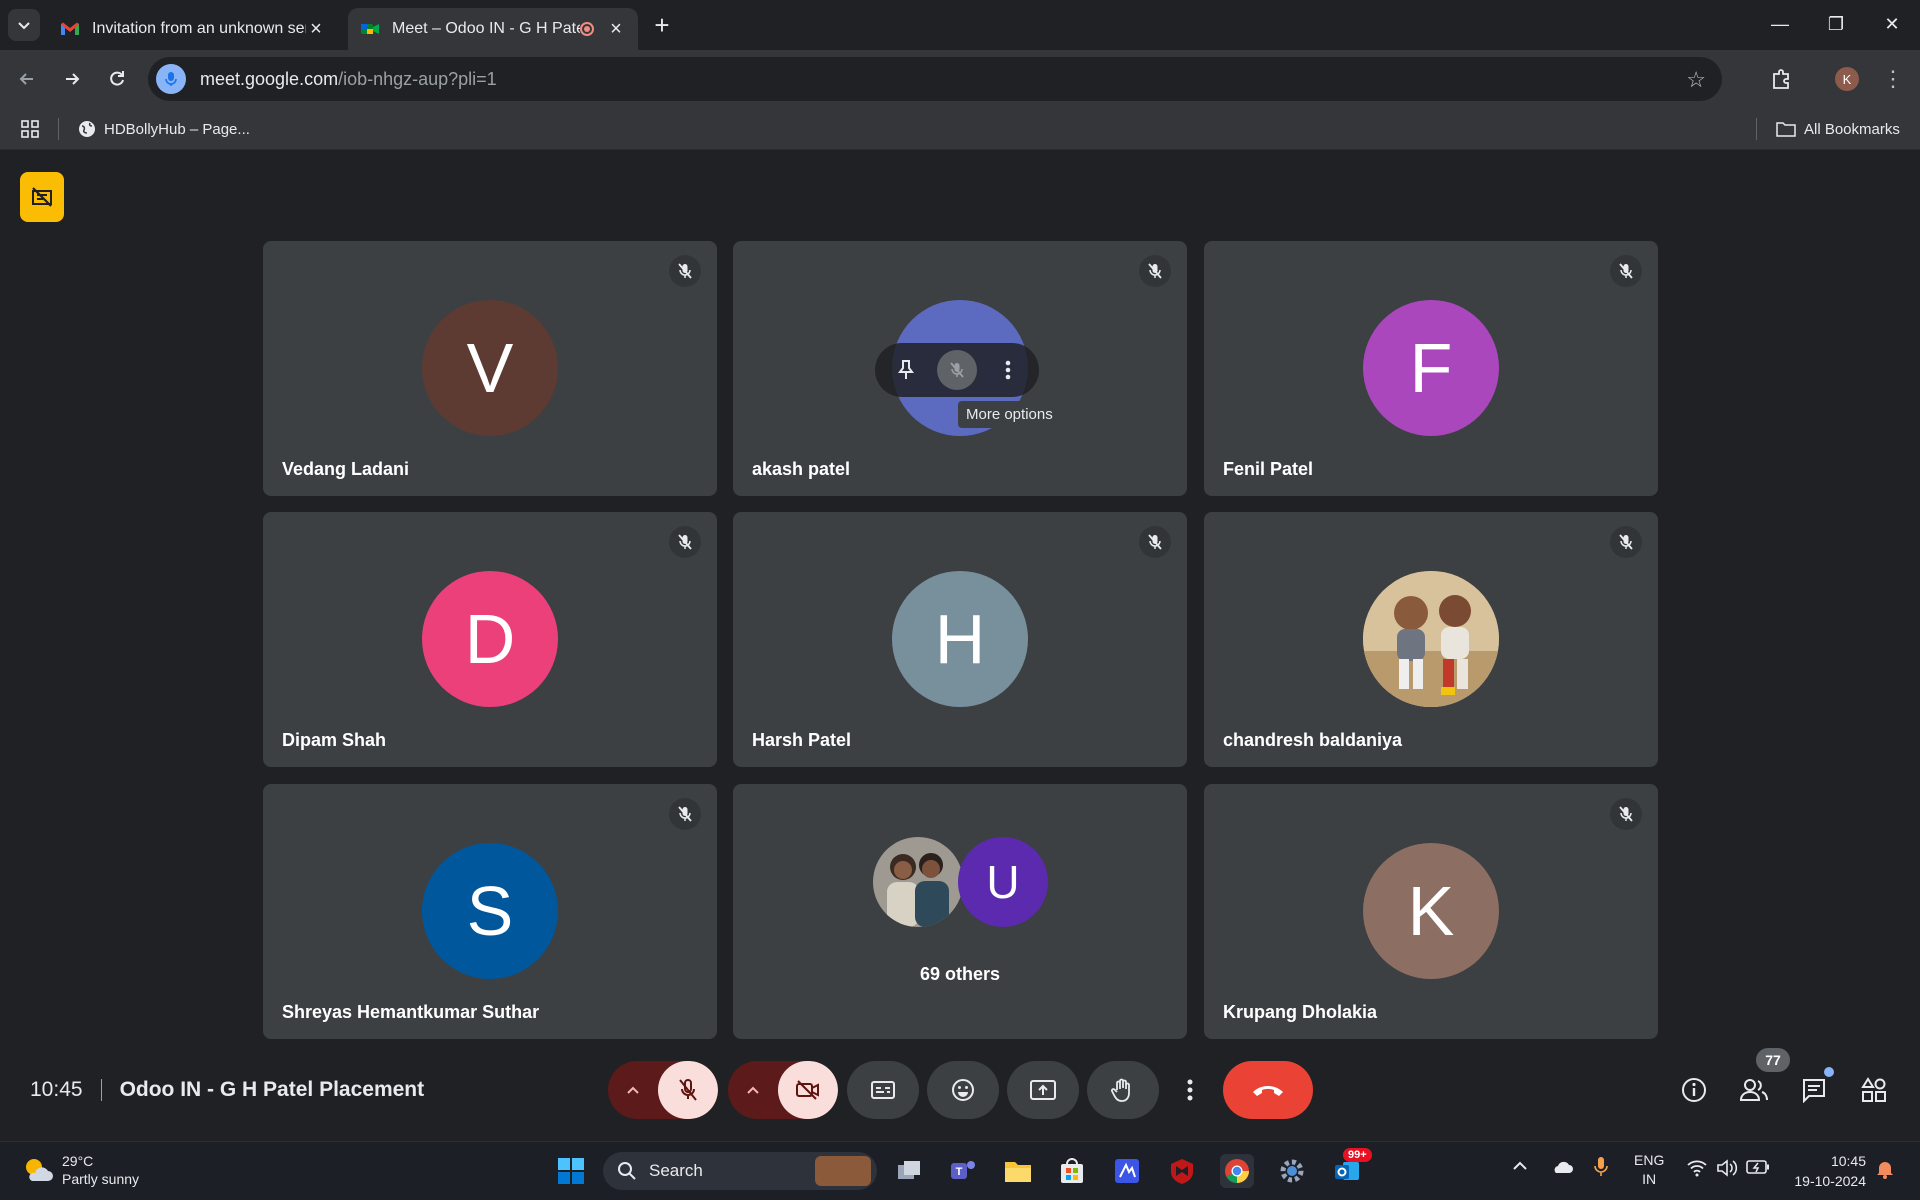  Describe the element at coordinates (1431, 911) in the screenshot. I see `participant-tile: K Krupang Dholakia` at that location.